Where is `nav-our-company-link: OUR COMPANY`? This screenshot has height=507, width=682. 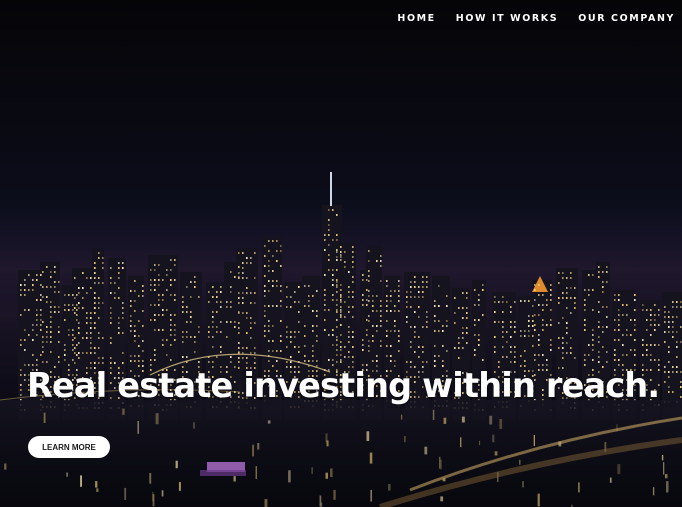 nav-our-company-link: OUR COMPANY is located at coordinates (626, 18).